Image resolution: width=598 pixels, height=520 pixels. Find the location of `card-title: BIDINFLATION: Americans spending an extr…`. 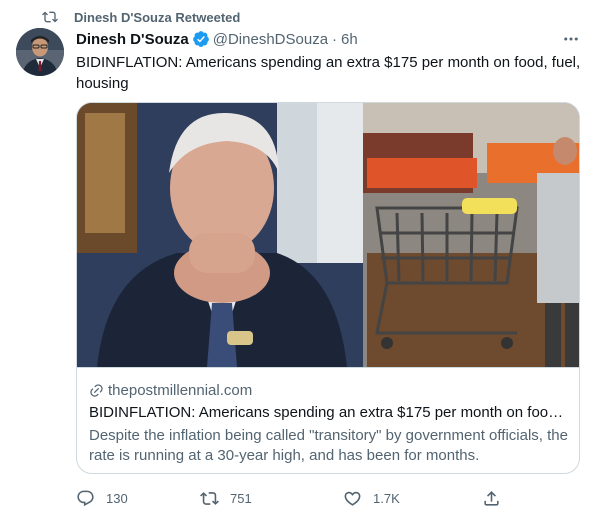

card-title: BIDINFLATION: Americans spending an extr… is located at coordinates (329, 412).